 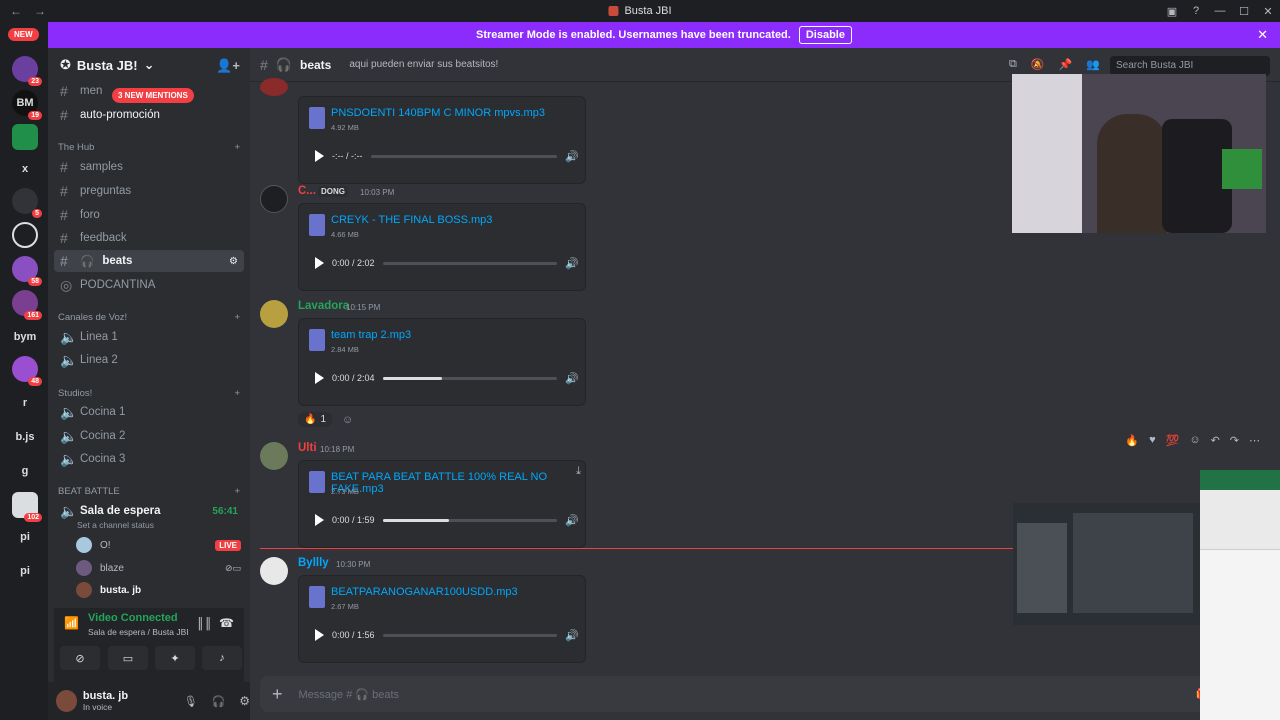 I want to click on inbox-icon: ▣, so click(x=1172, y=11).